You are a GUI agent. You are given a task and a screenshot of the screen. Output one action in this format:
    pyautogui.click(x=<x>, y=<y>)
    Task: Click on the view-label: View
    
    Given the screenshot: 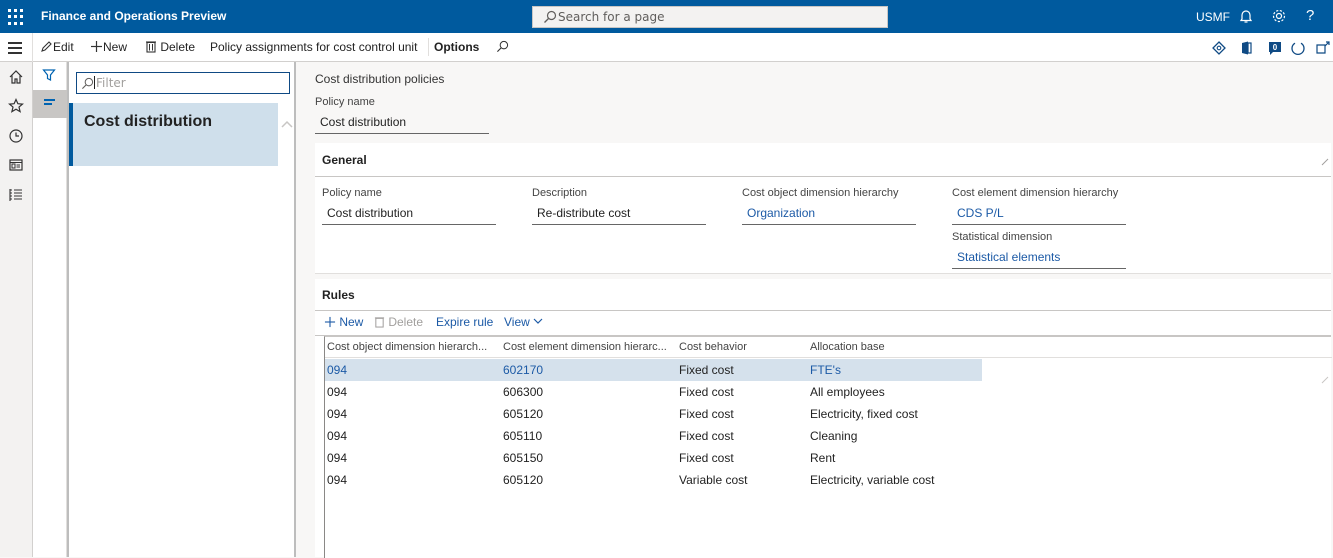 What is the action you would take?
    pyautogui.click(x=517, y=322)
    